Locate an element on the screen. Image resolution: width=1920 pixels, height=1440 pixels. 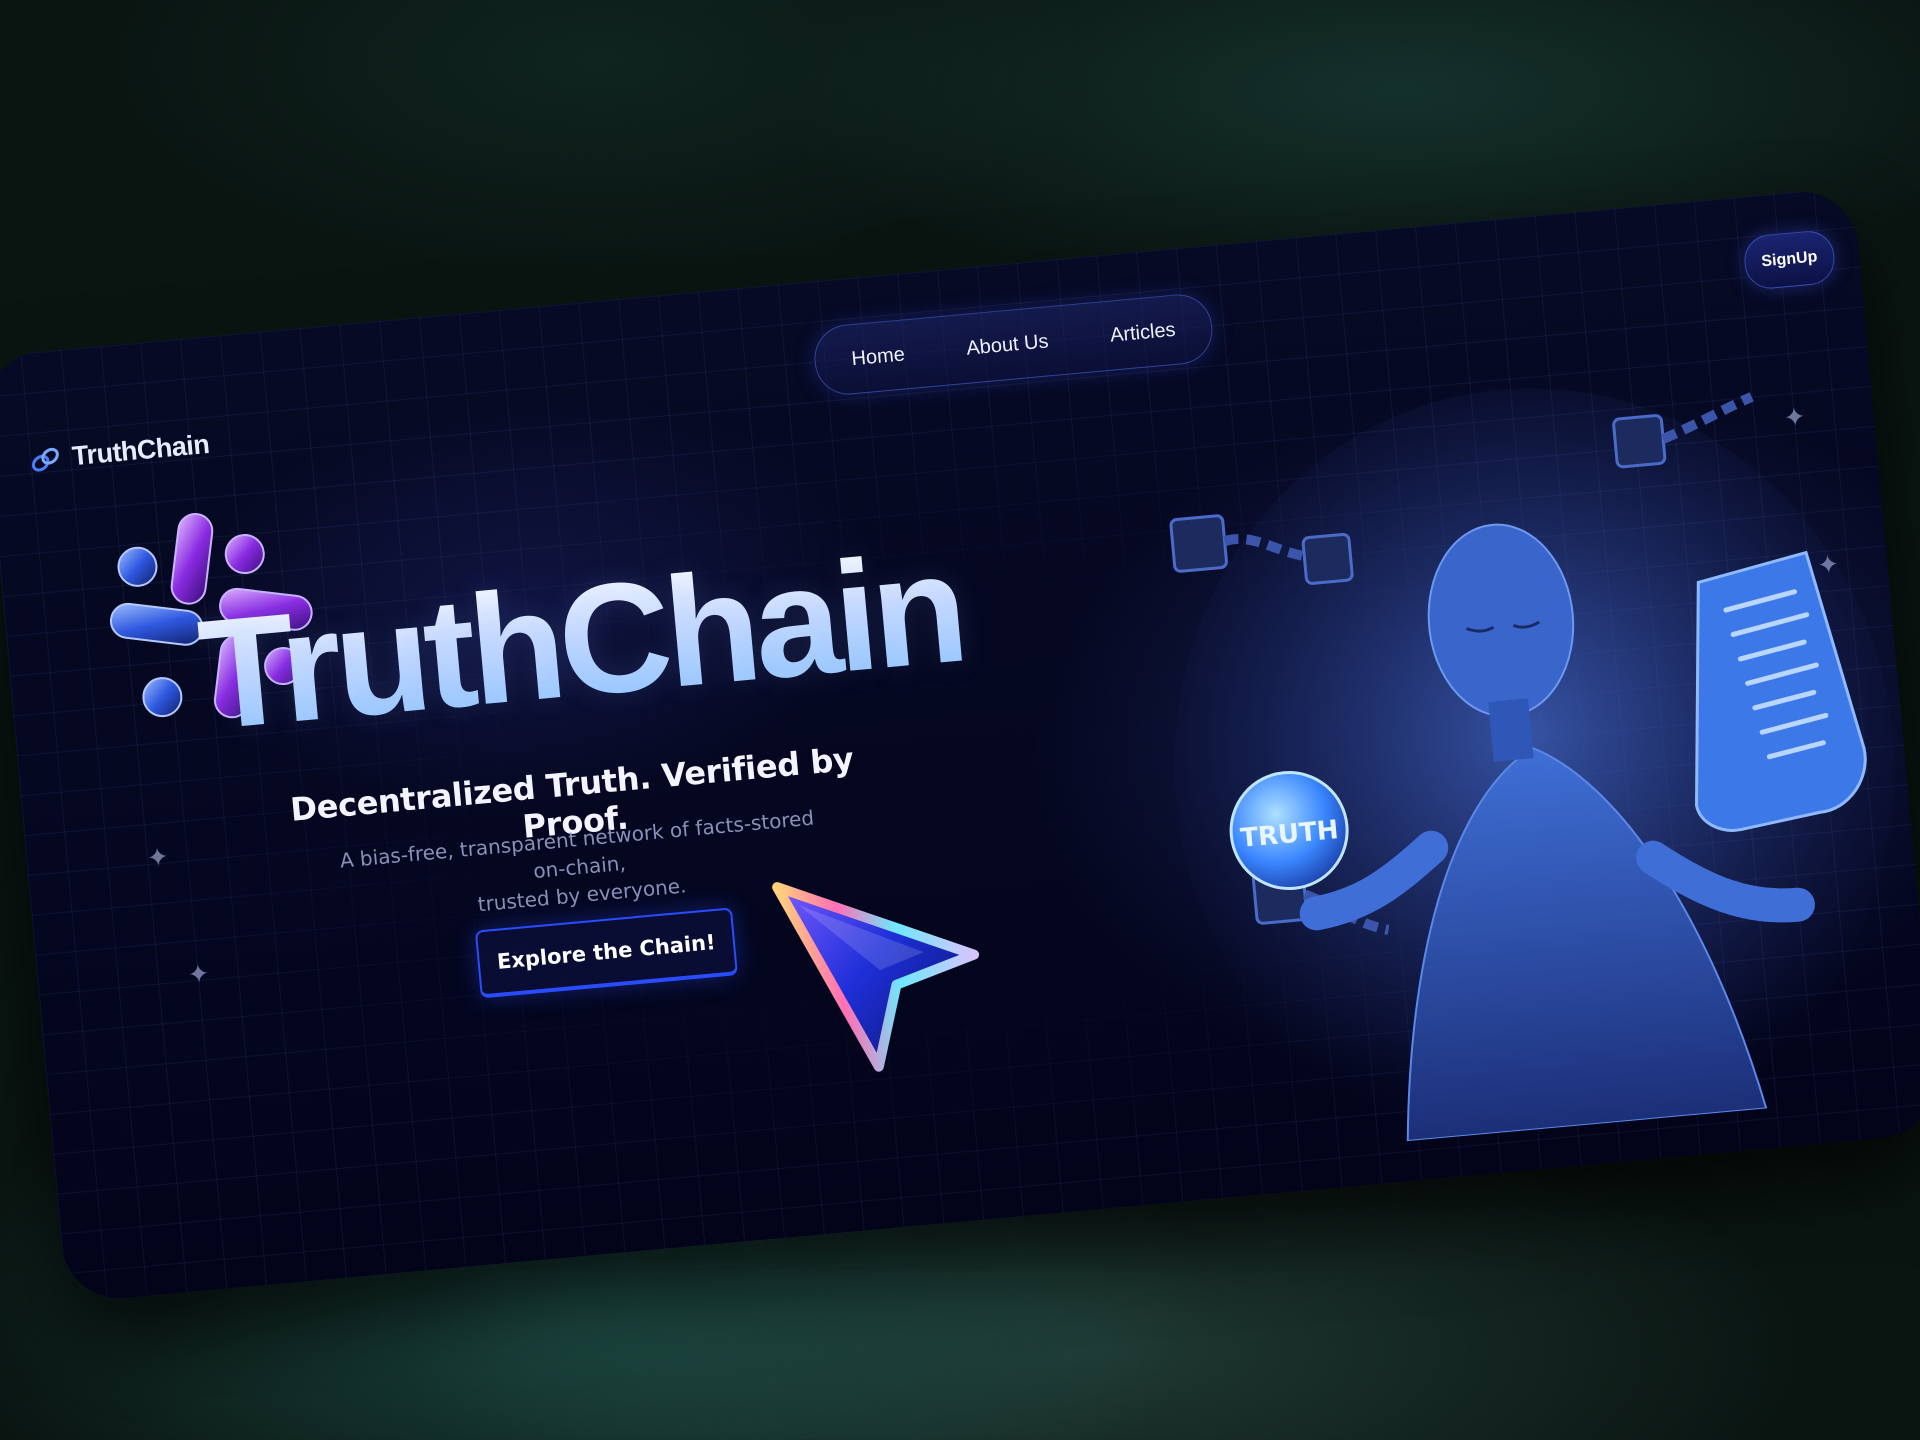
cursor-arrow-icon is located at coordinates (876, 977).